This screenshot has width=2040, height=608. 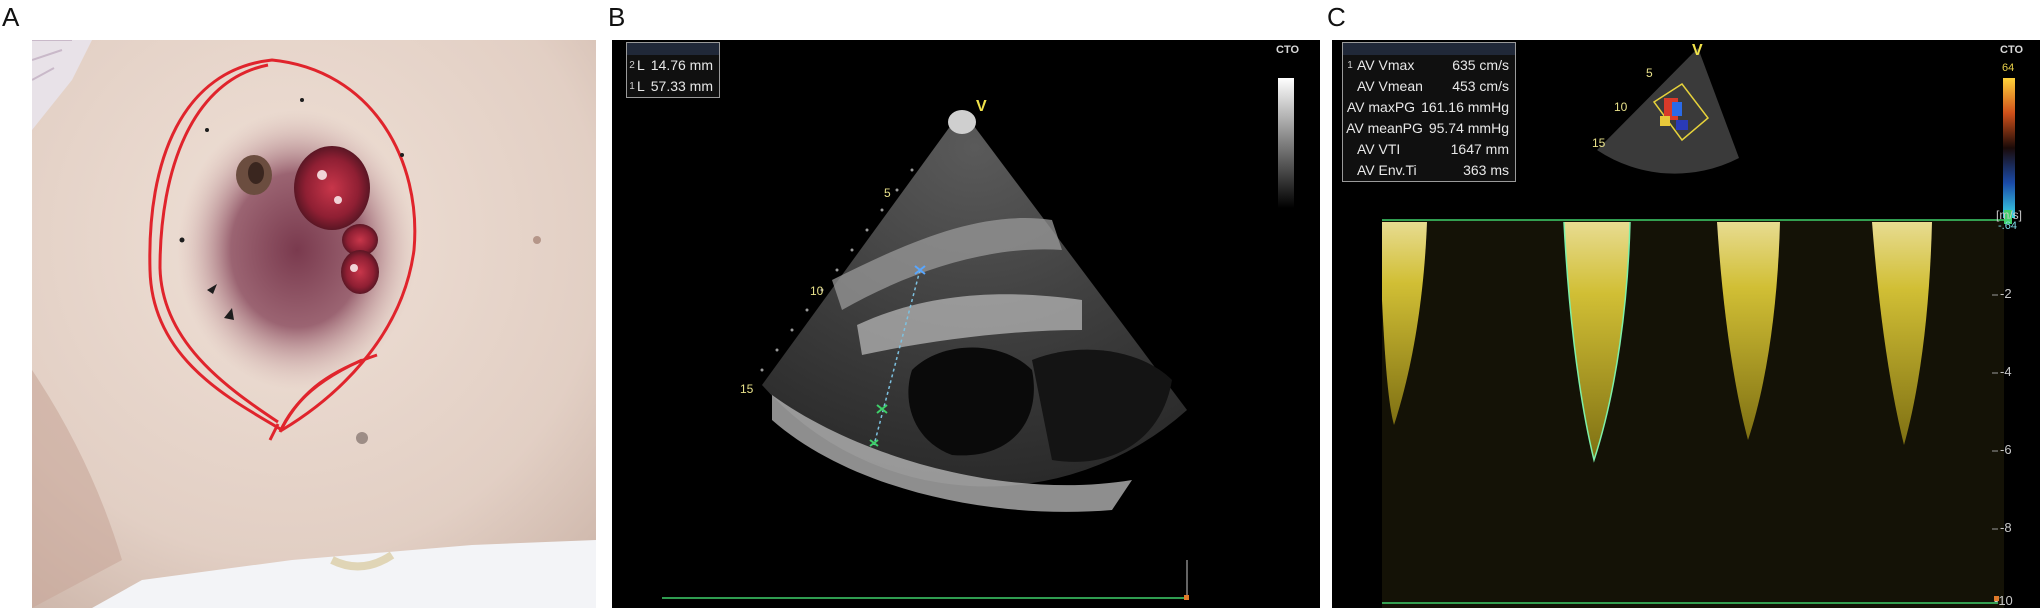 I want to click on velocity-unit-label: [m/s], so click(x=2009, y=215).